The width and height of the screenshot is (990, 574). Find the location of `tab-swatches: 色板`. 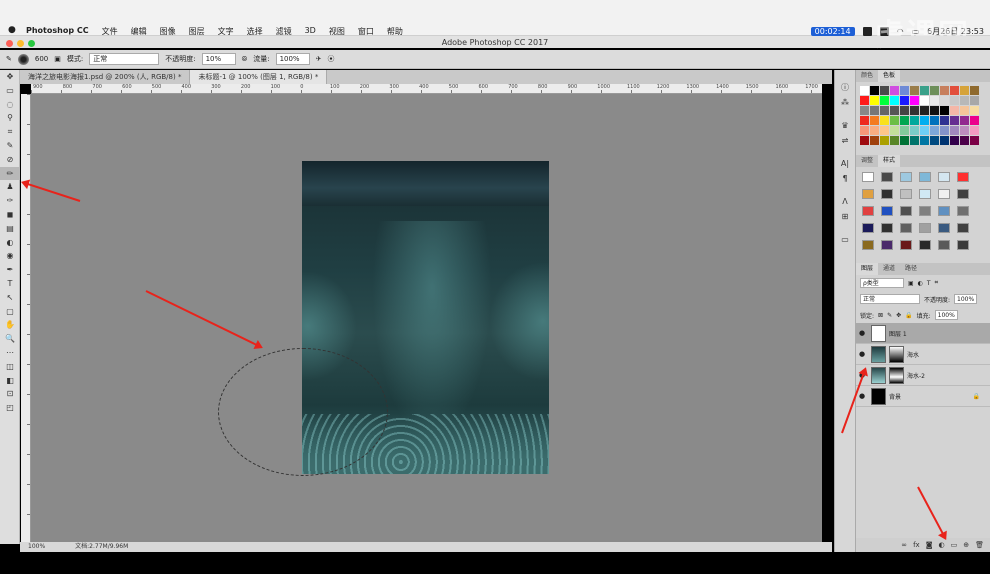

tab-swatches: 色板 is located at coordinates (889, 76).